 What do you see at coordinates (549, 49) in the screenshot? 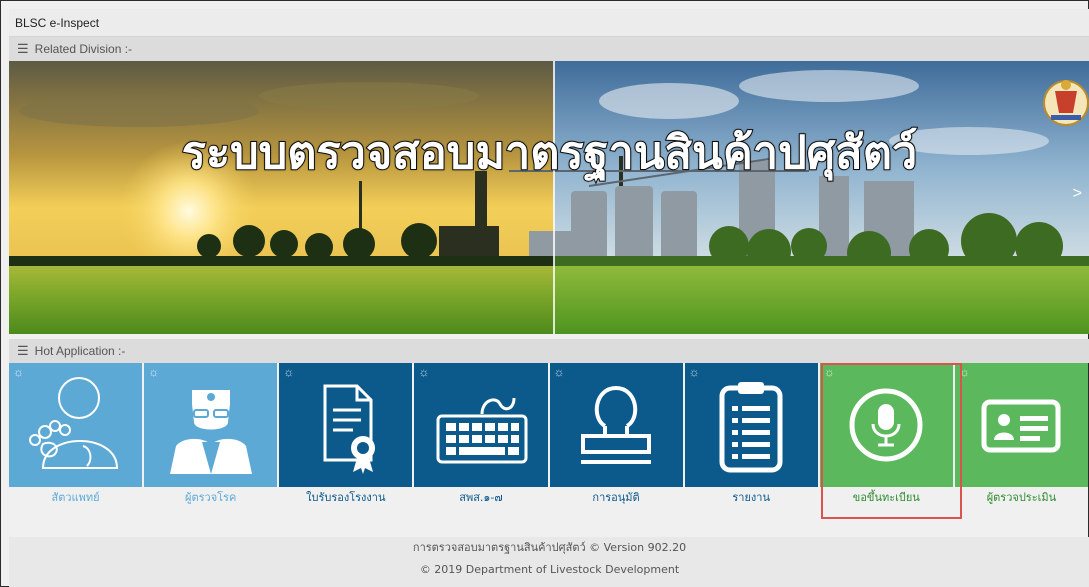
I see `related-division-bar: ☰ Related Division :-` at bounding box center [549, 49].